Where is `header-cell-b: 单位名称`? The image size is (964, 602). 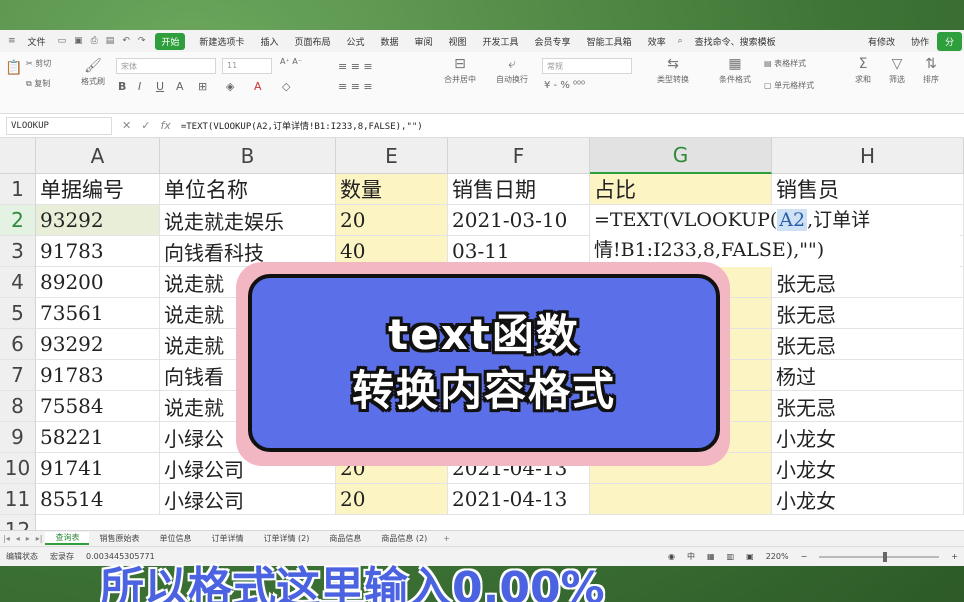 header-cell-b: 单位名称 is located at coordinates (248, 189).